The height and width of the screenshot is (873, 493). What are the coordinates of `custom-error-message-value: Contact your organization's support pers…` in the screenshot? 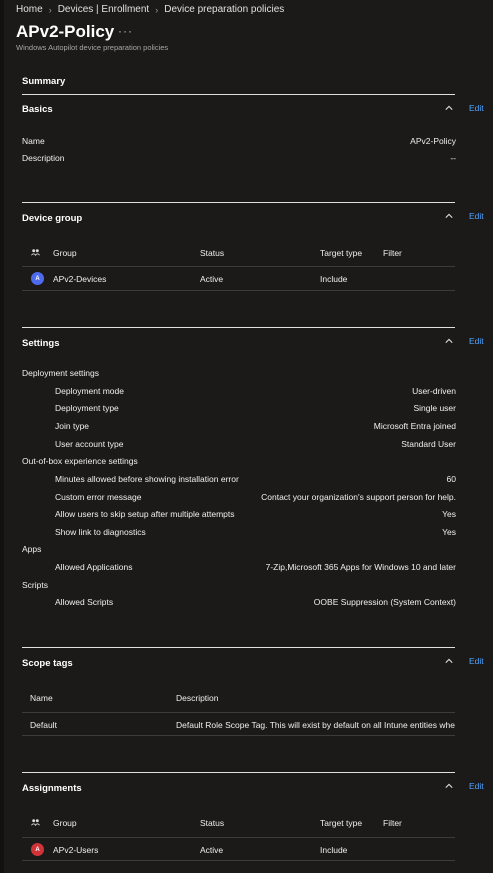 It's located at (358, 497).